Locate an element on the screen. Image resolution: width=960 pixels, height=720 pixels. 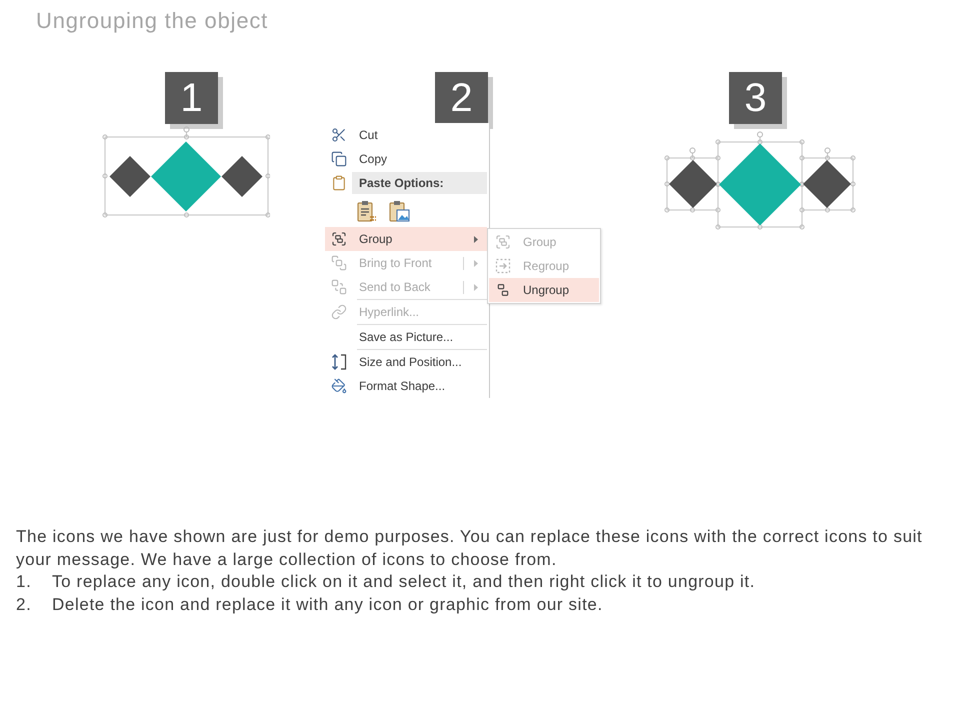
layered-squares-icon is located at coordinates (339, 263).